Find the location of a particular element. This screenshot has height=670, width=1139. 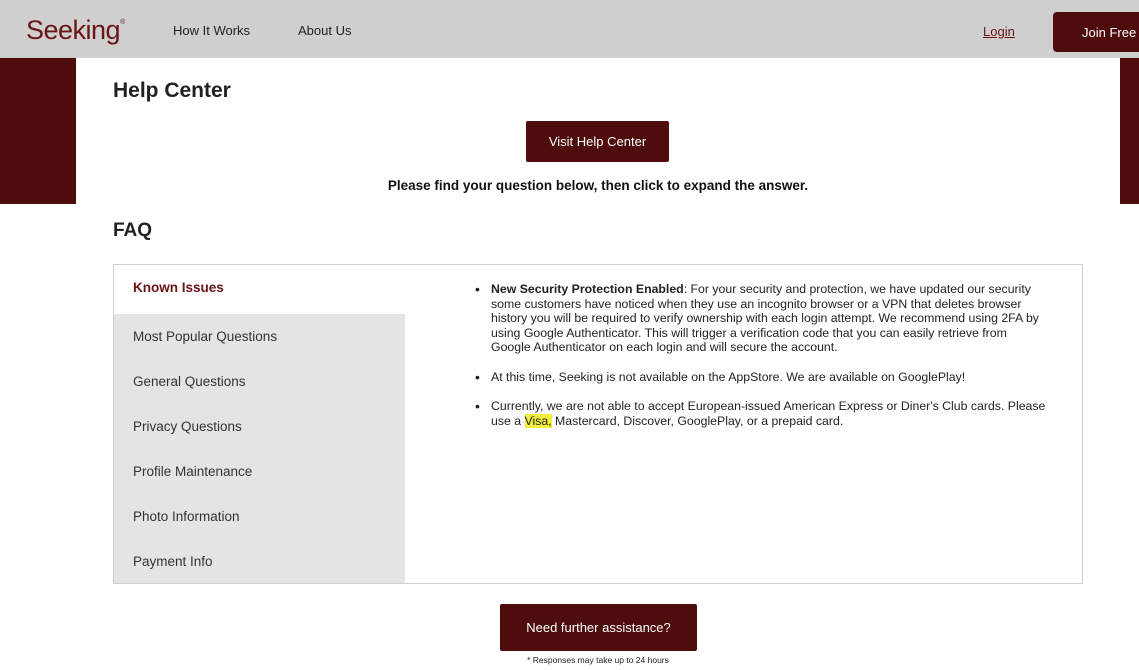

faq-category-known-issues: Known Issues is located at coordinates (259, 289).